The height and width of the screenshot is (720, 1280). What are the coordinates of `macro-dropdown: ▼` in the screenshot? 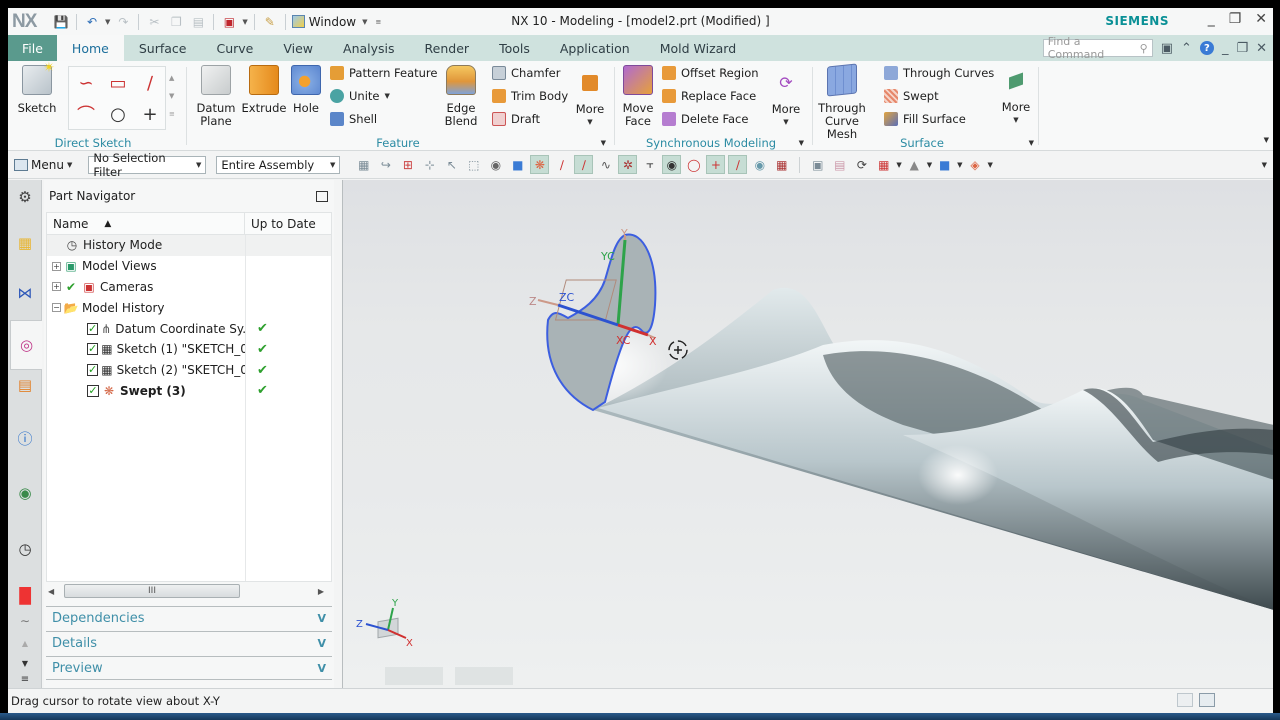 It's located at (244, 22).